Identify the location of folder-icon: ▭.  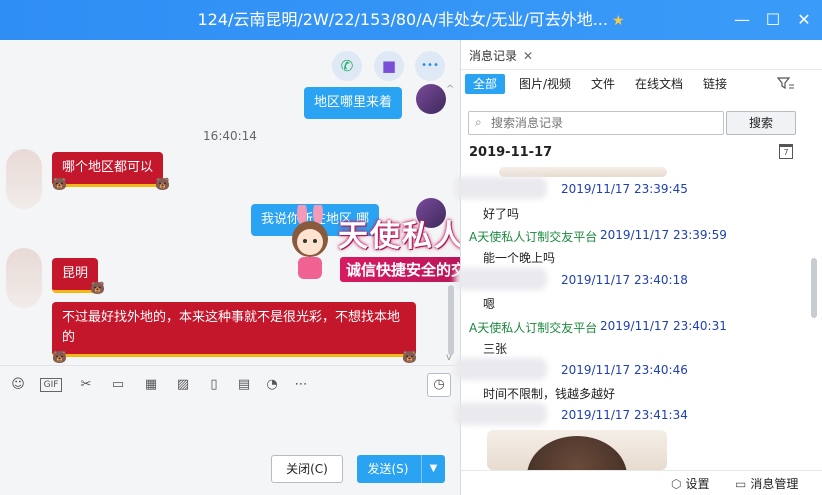
(118, 385).